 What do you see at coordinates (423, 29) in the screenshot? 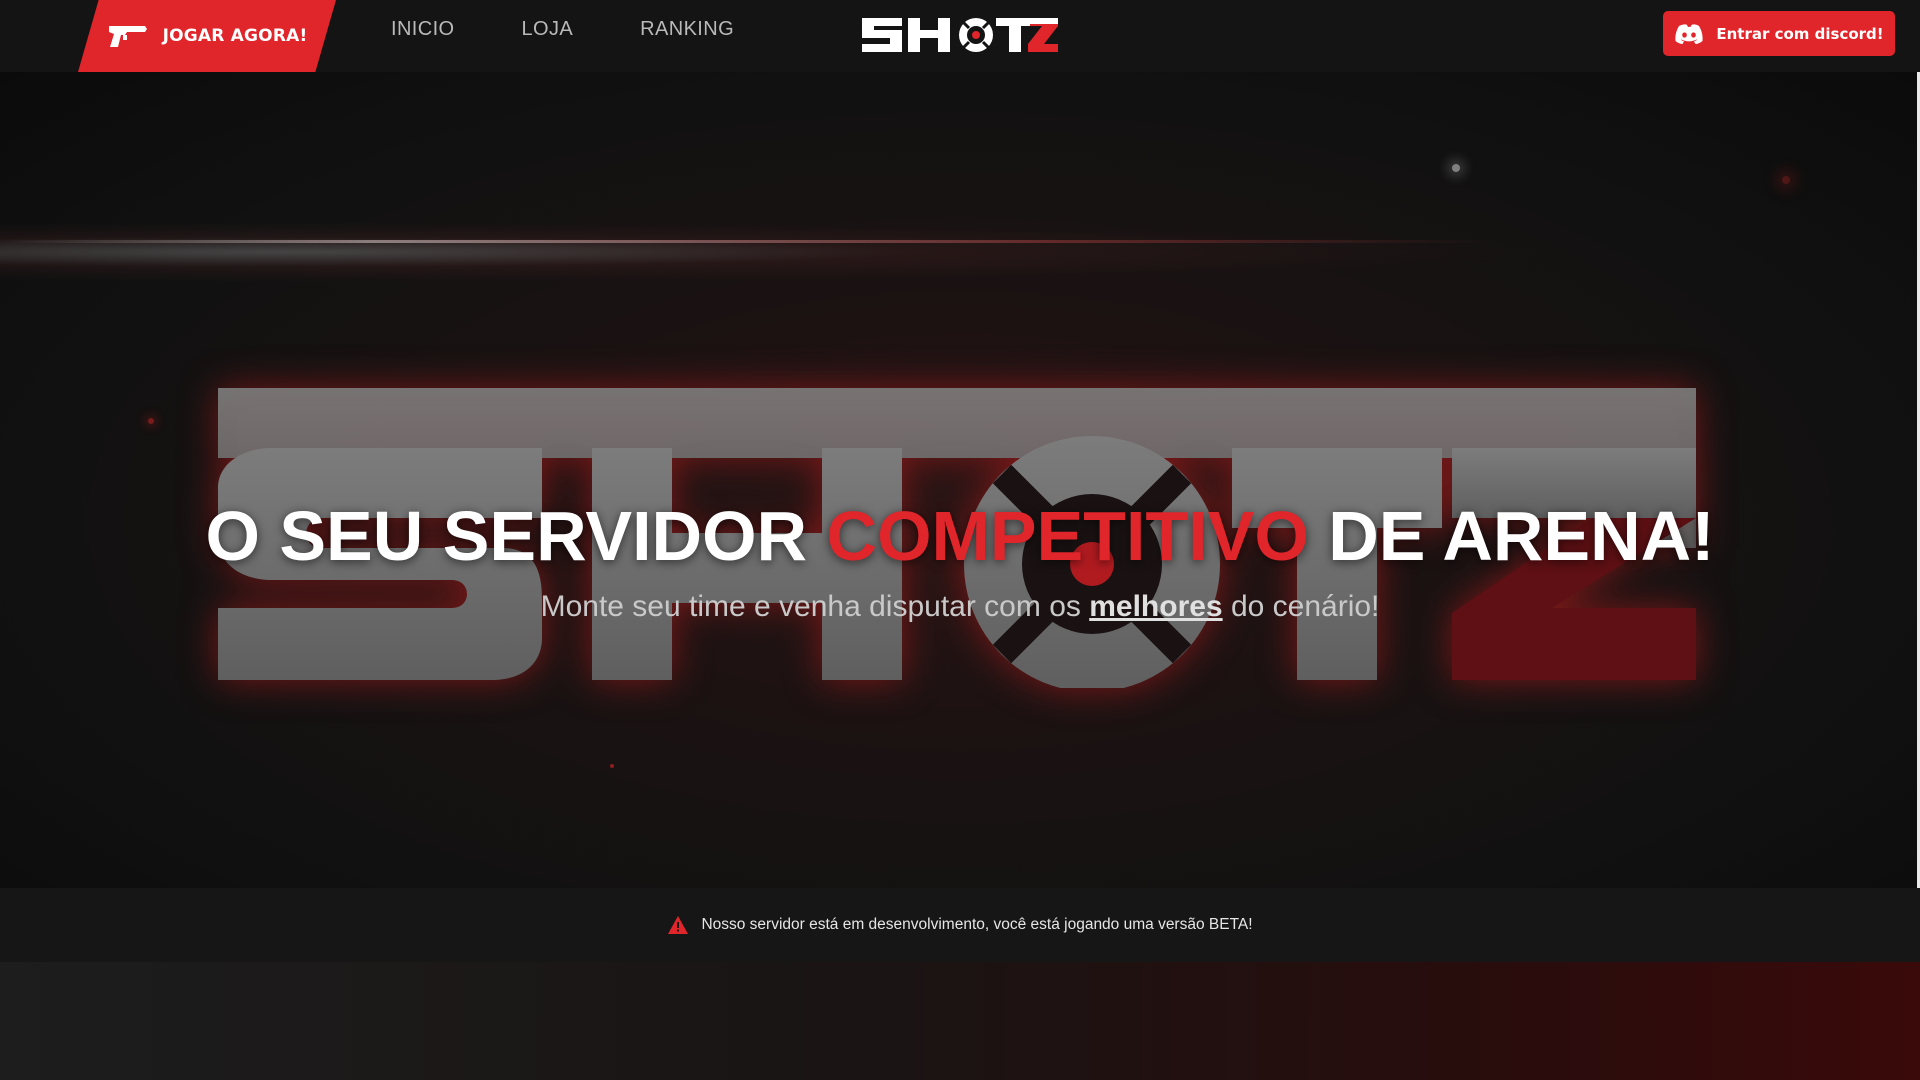
I see `nav-link-inicio: INICIO` at bounding box center [423, 29].